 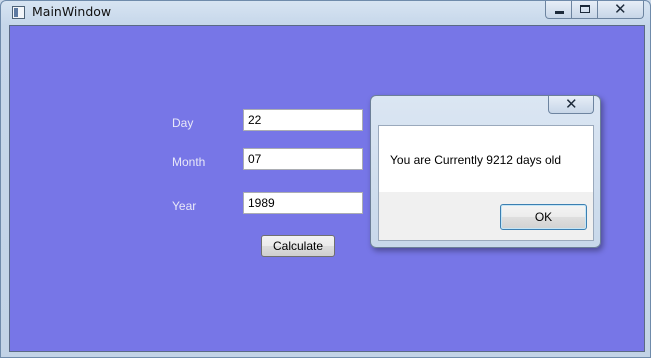 What do you see at coordinates (18, 12) in the screenshot?
I see `window-icon` at bounding box center [18, 12].